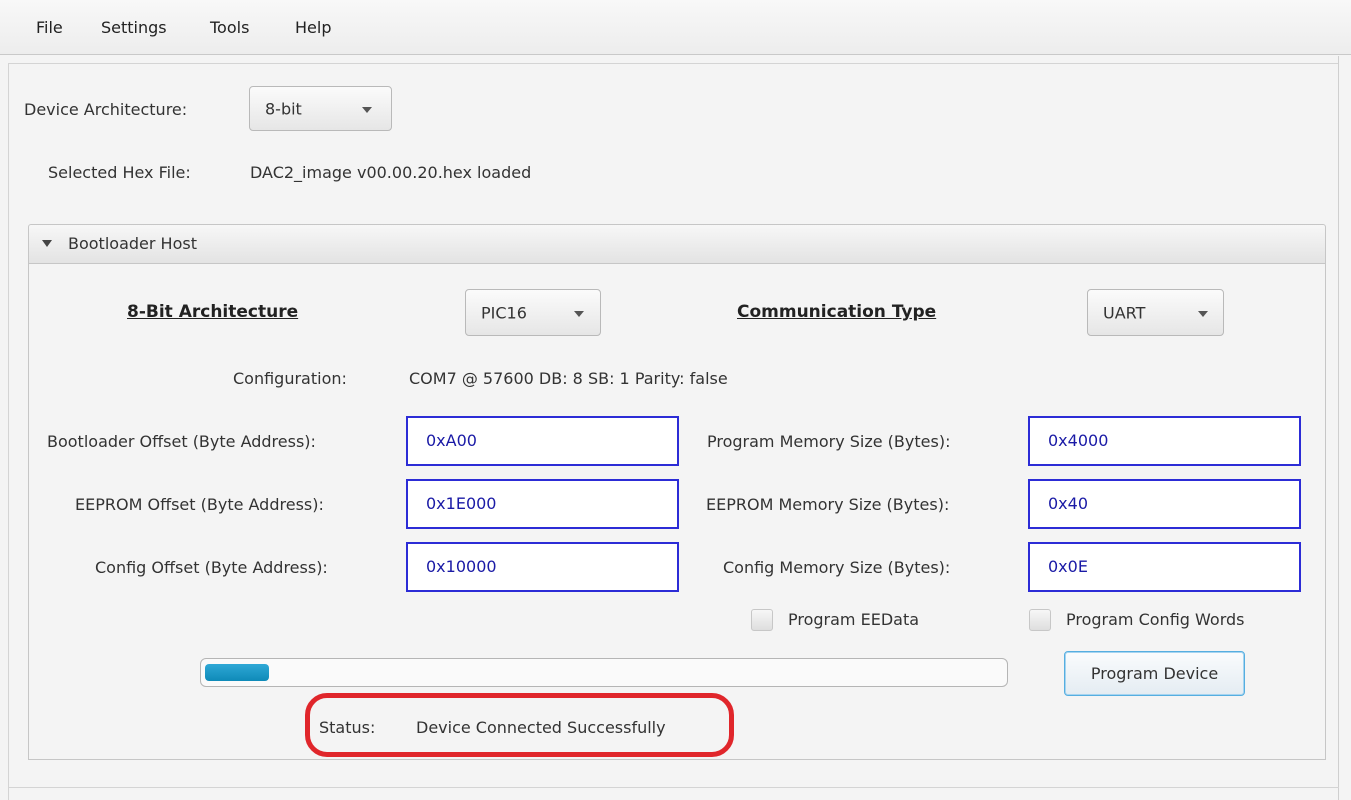 The height and width of the screenshot is (800, 1351). Describe the element at coordinates (213, 312) in the screenshot. I see `architecture-header: 8-Bit Architecture` at that location.